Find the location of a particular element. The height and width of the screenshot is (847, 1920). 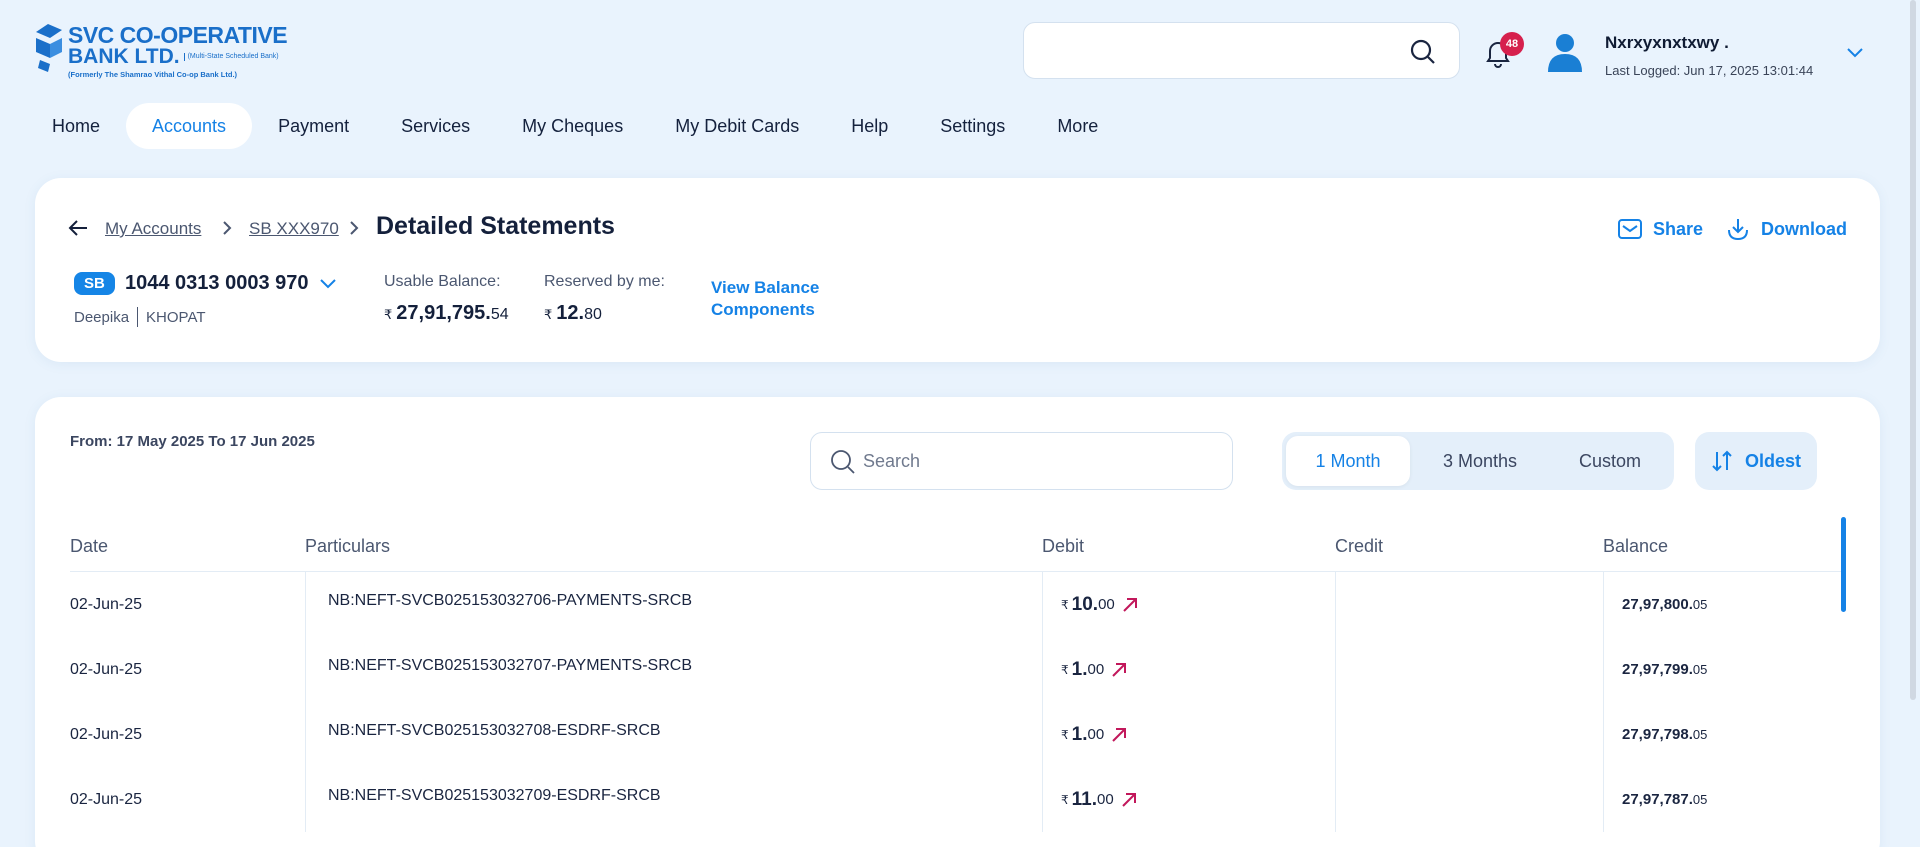

user-avatar-icon is located at coordinates (1565, 52).